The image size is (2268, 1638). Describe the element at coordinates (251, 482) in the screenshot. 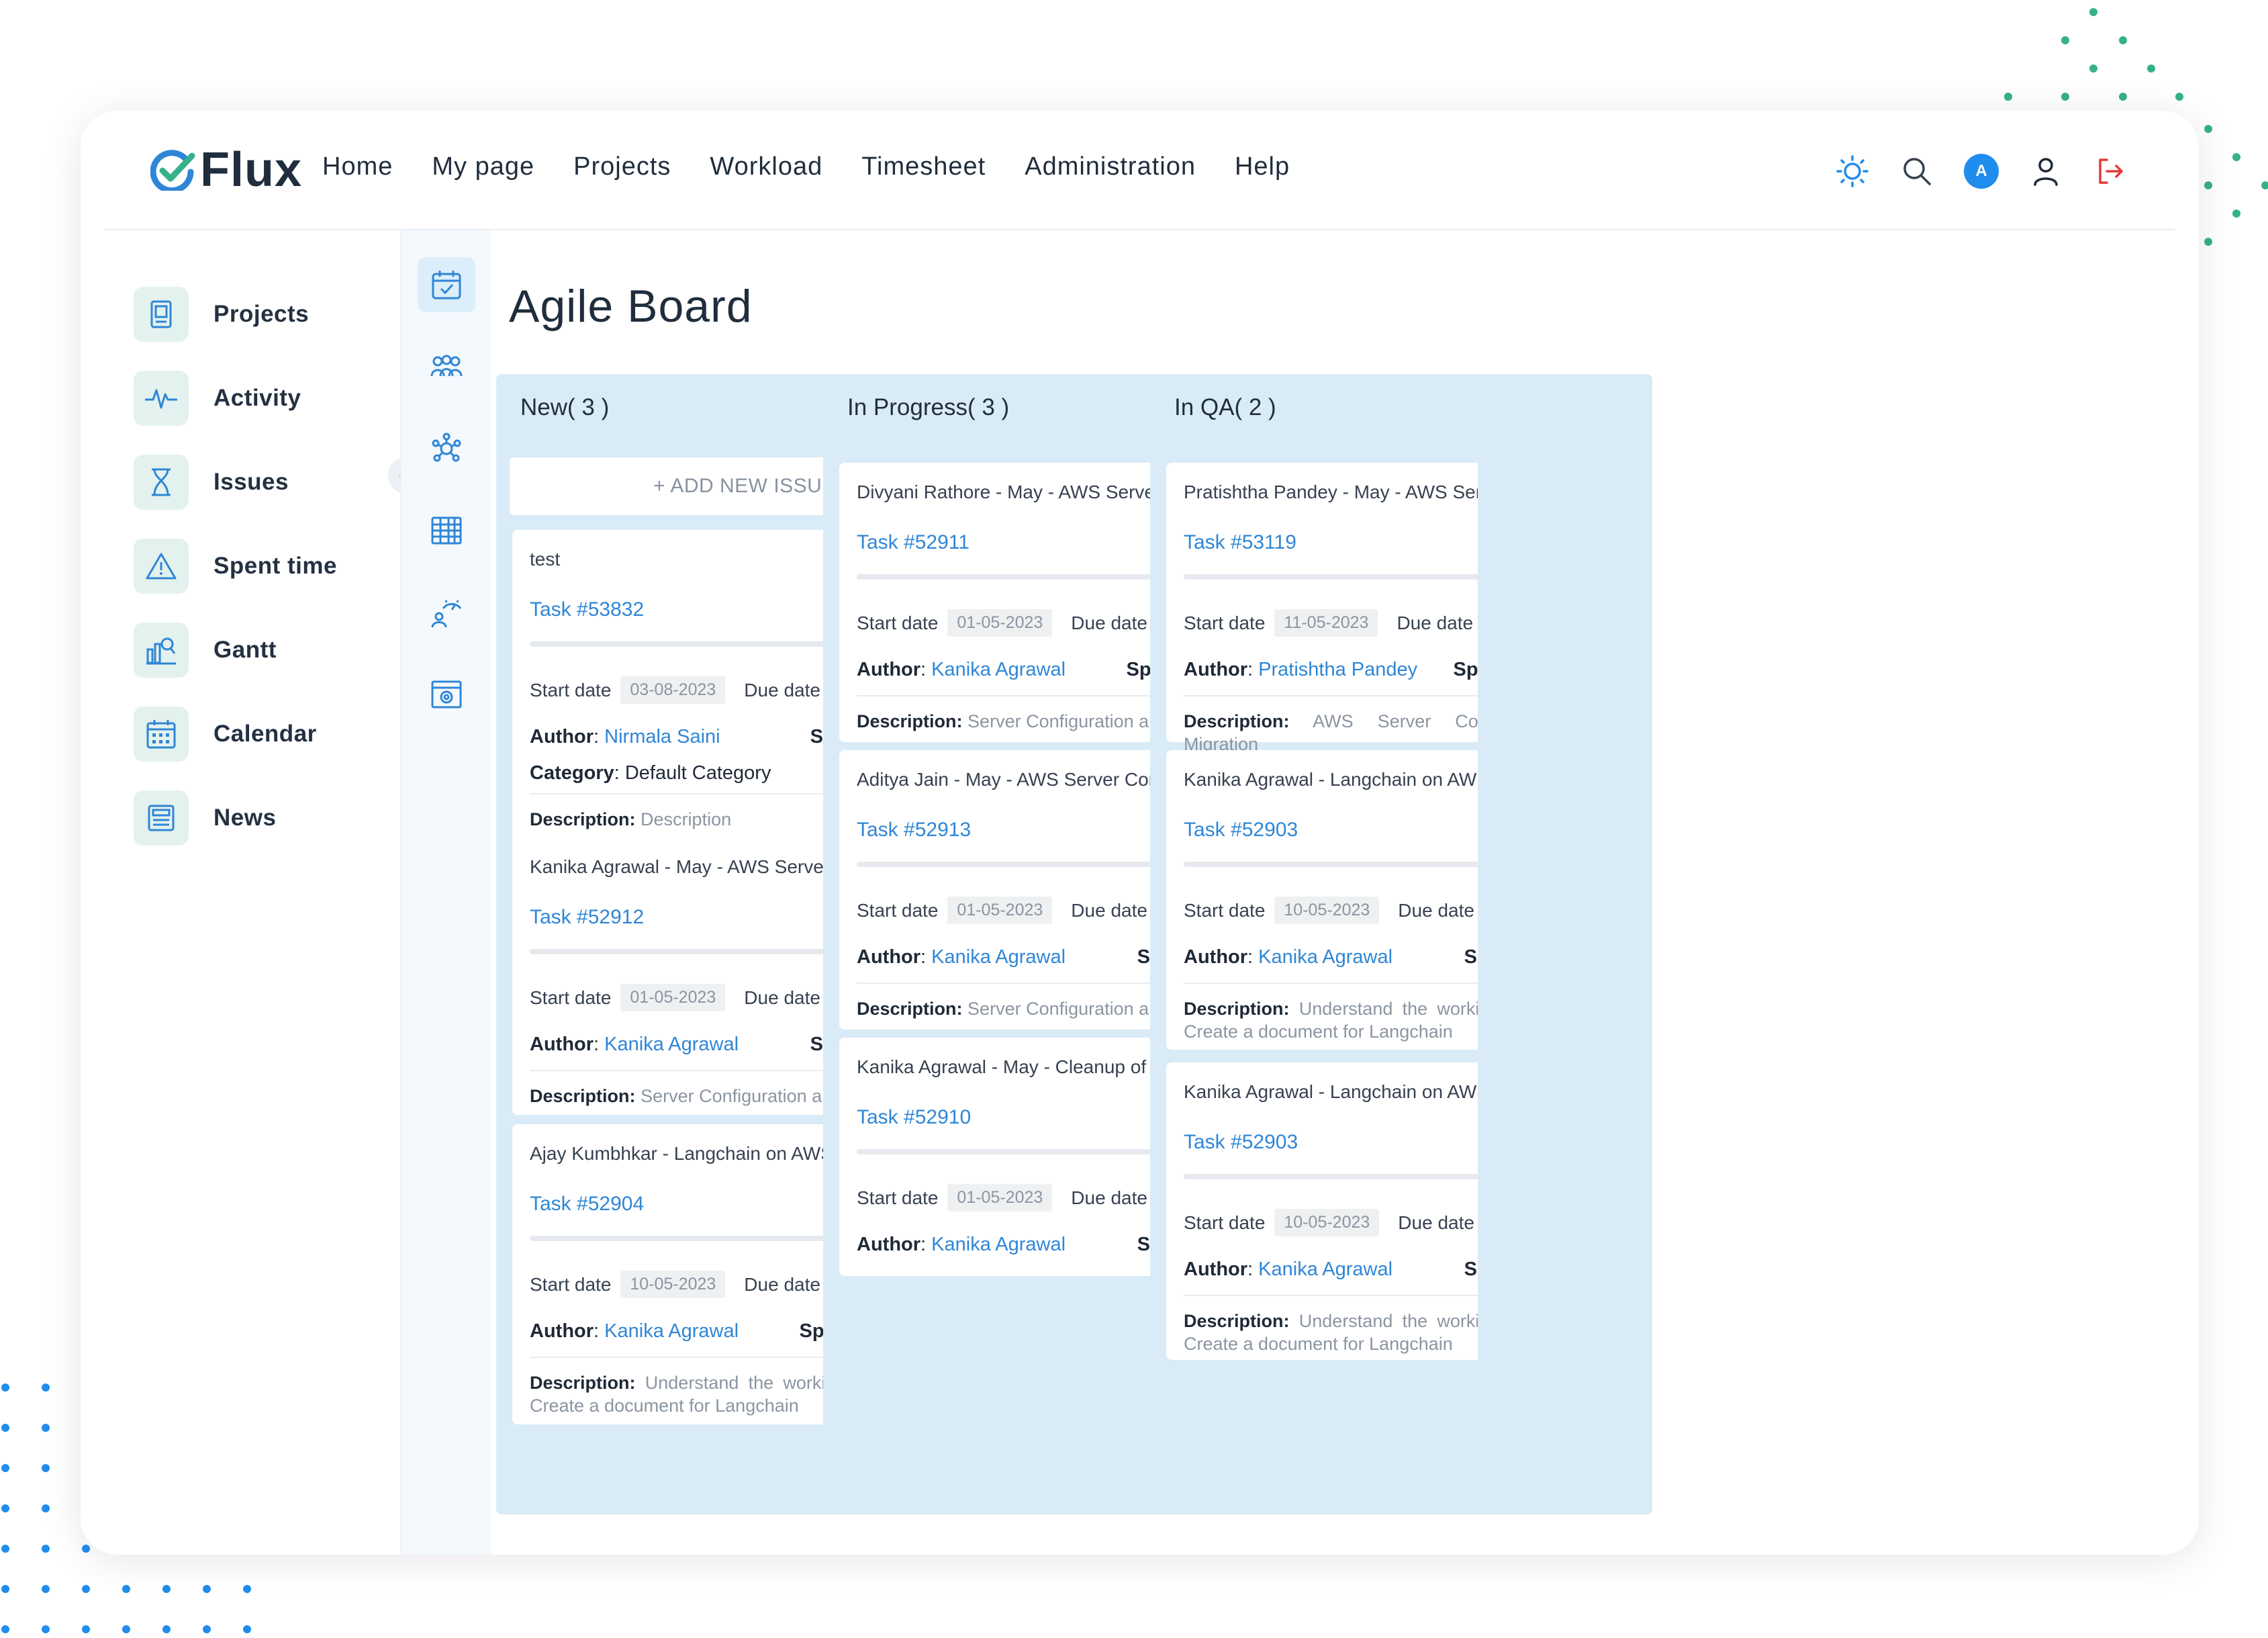

I see `sidebar-item-label: Issues` at that location.